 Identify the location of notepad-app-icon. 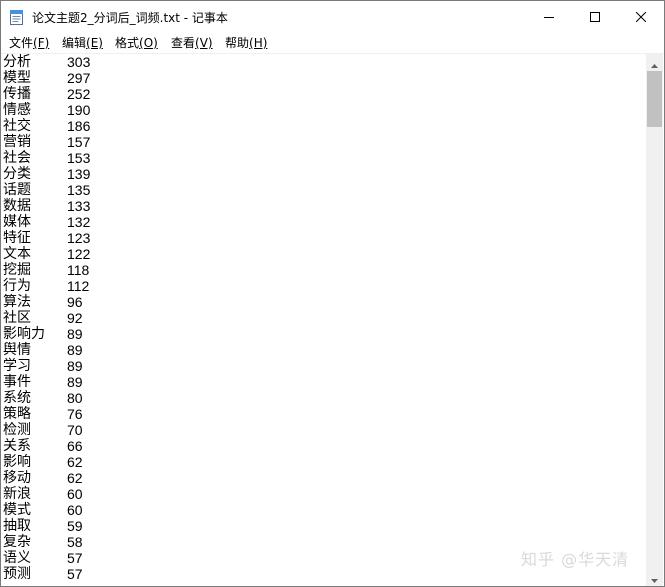
(16, 17).